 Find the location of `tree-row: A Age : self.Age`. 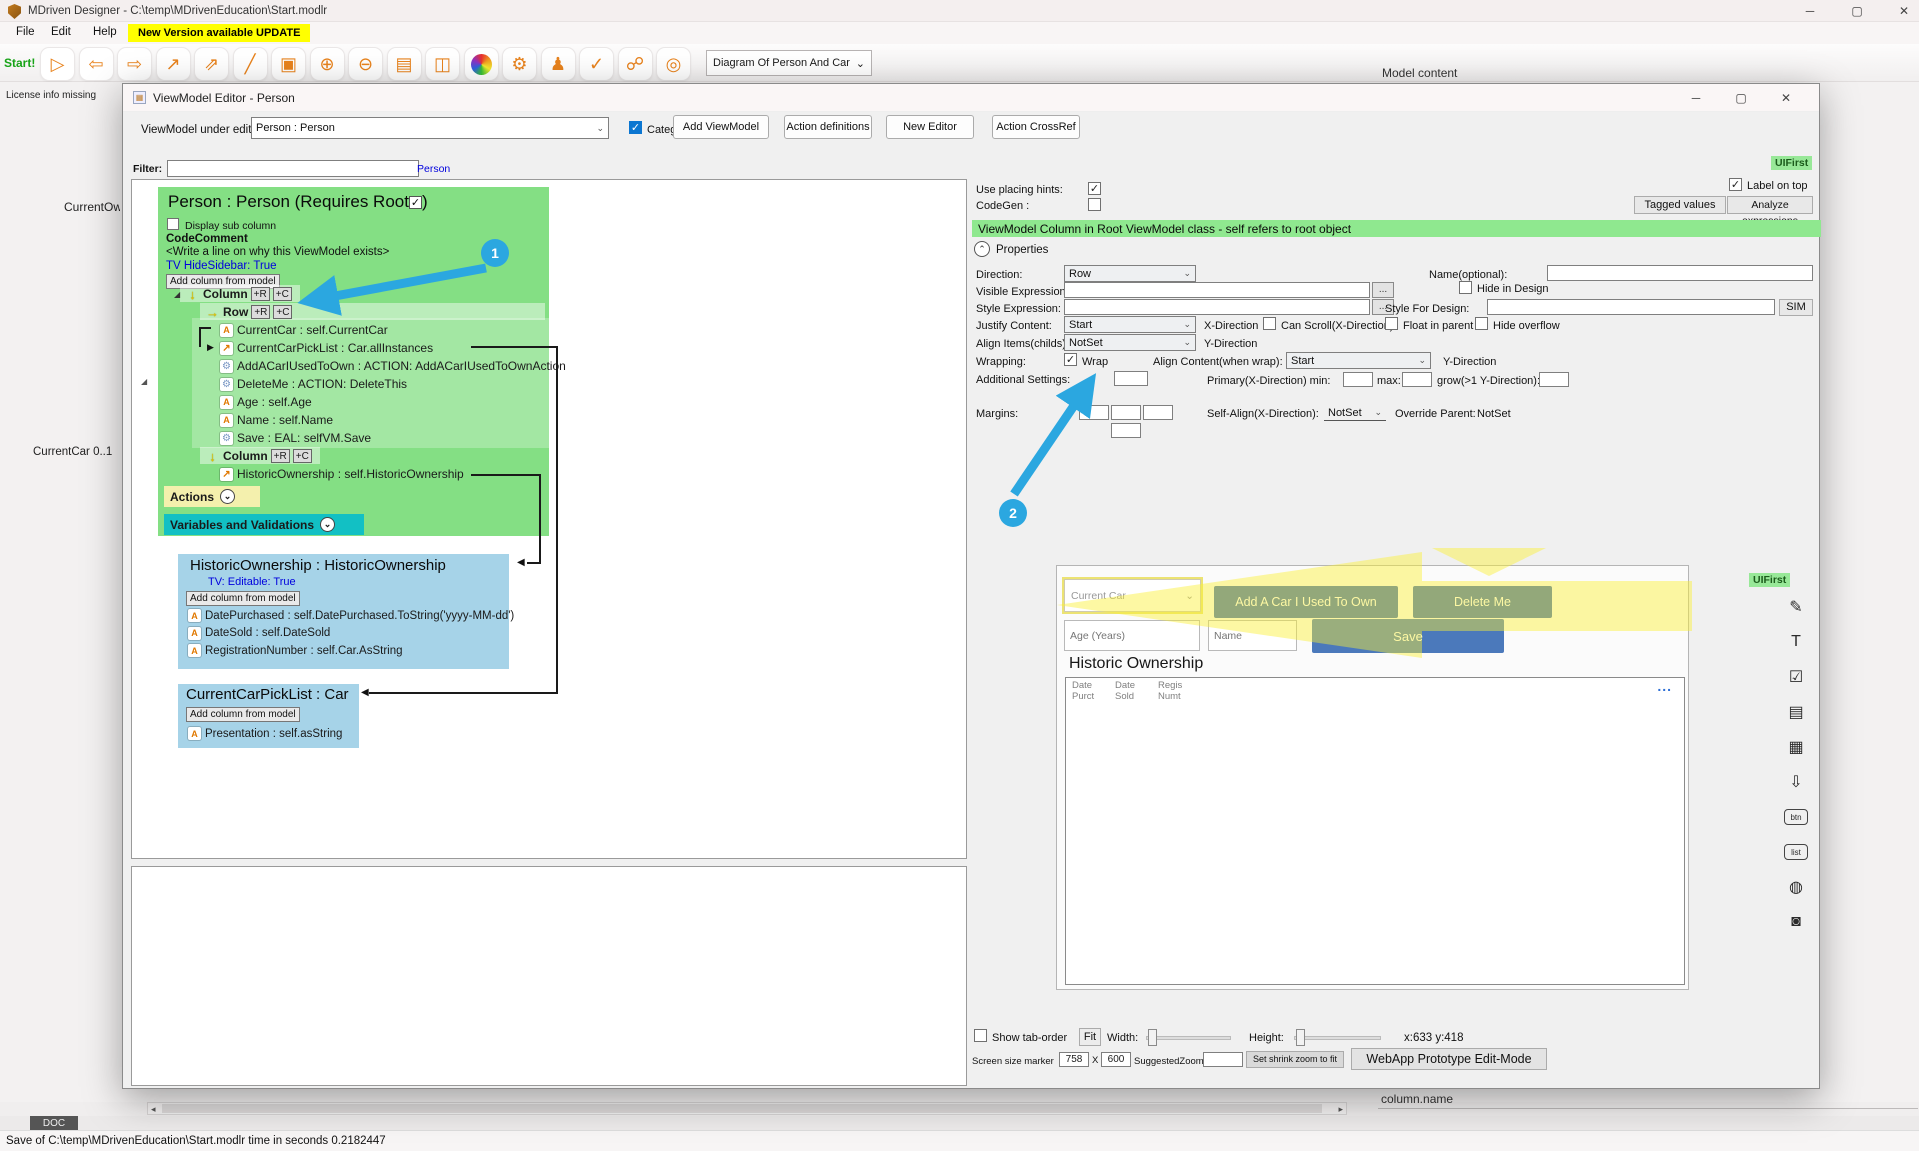

tree-row: A Age : self.Age is located at coordinates (353, 402).